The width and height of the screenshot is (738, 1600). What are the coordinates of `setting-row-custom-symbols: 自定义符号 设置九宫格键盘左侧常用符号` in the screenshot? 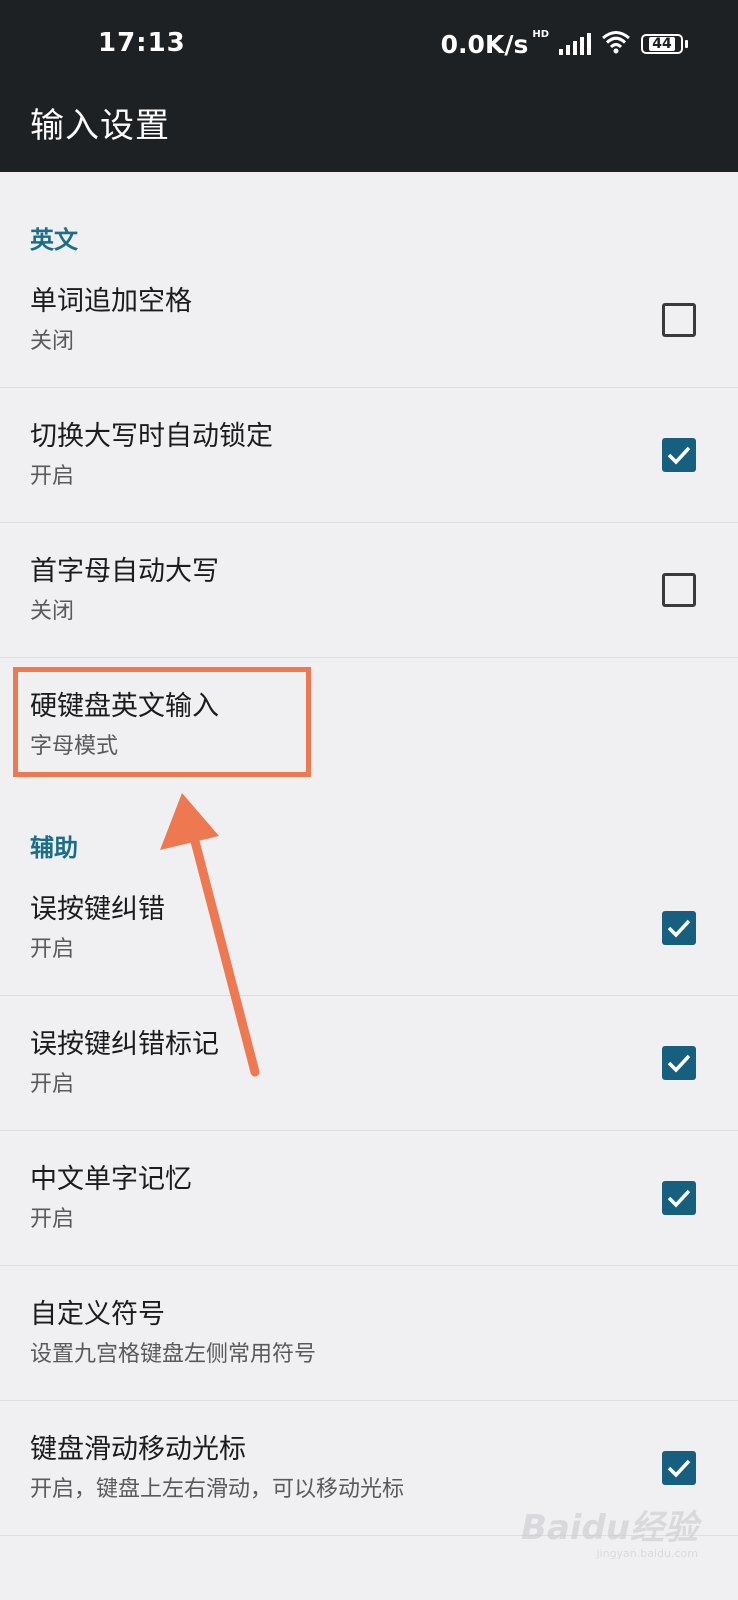 It's located at (369, 1333).